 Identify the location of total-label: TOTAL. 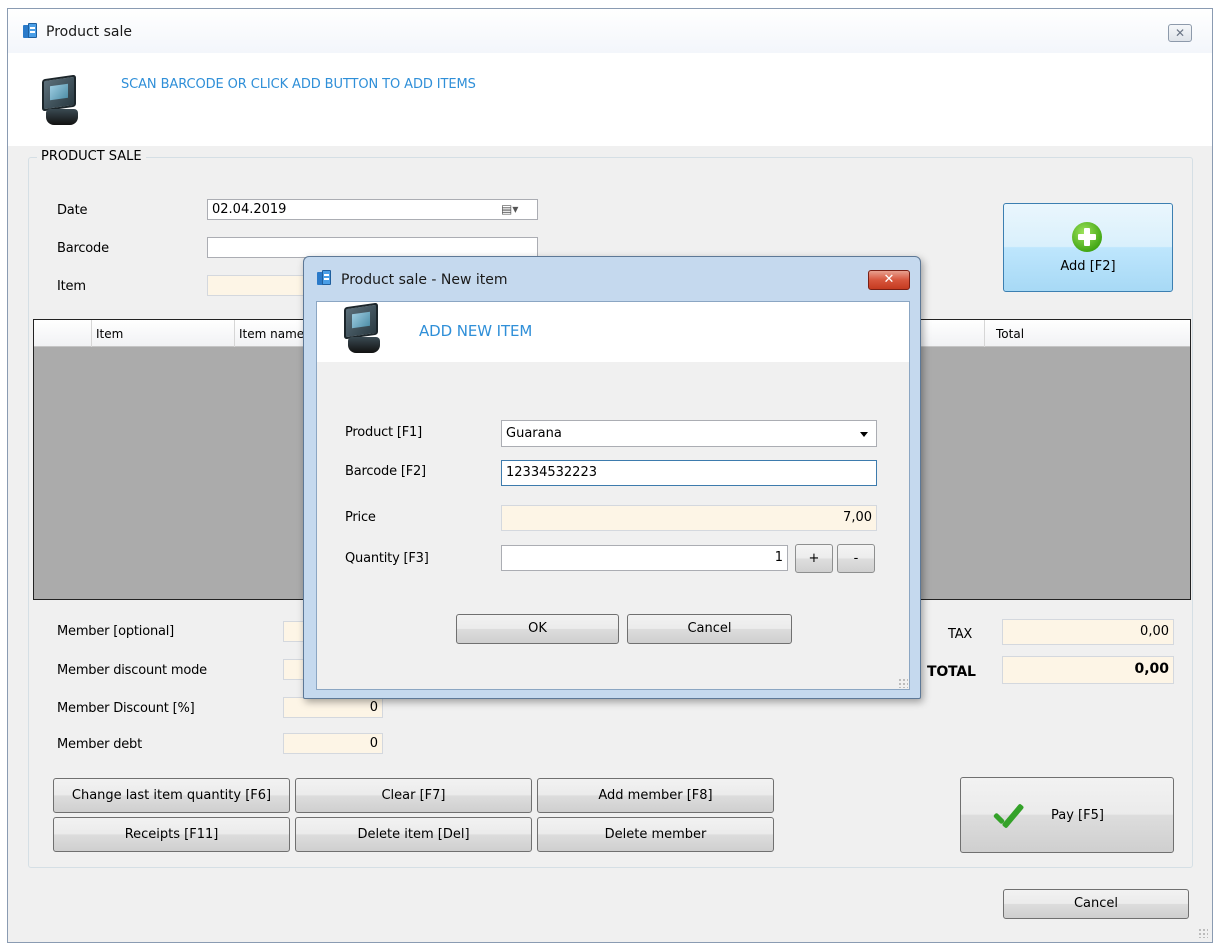
(951, 672).